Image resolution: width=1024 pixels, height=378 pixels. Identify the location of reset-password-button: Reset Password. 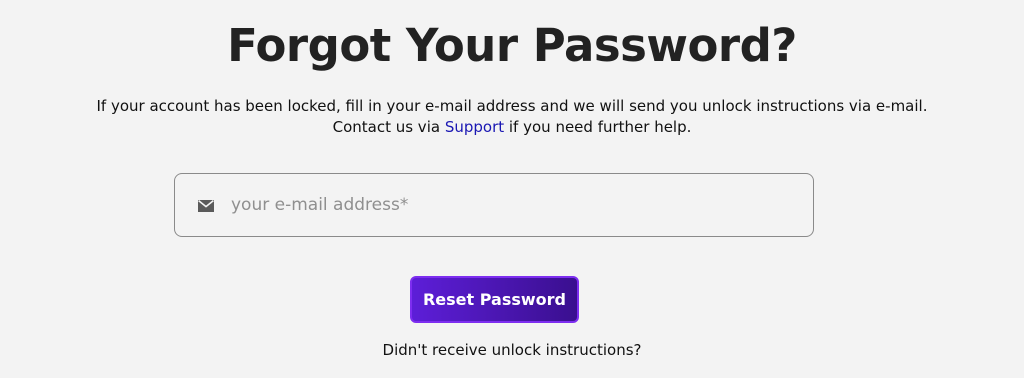
(494, 299).